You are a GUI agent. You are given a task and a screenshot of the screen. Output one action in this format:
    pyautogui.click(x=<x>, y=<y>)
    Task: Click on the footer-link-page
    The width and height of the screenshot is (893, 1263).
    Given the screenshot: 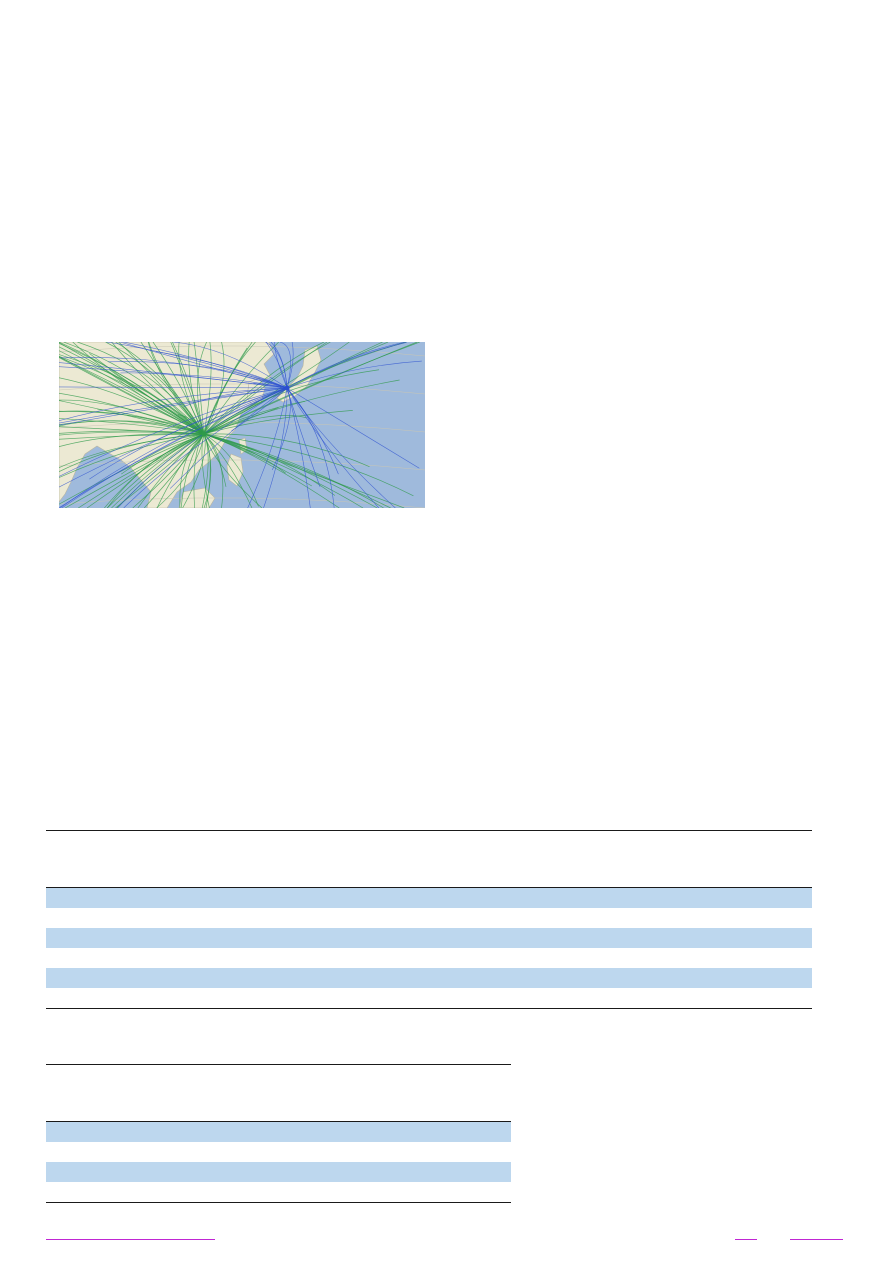 What is the action you would take?
    pyautogui.click(x=746, y=1239)
    